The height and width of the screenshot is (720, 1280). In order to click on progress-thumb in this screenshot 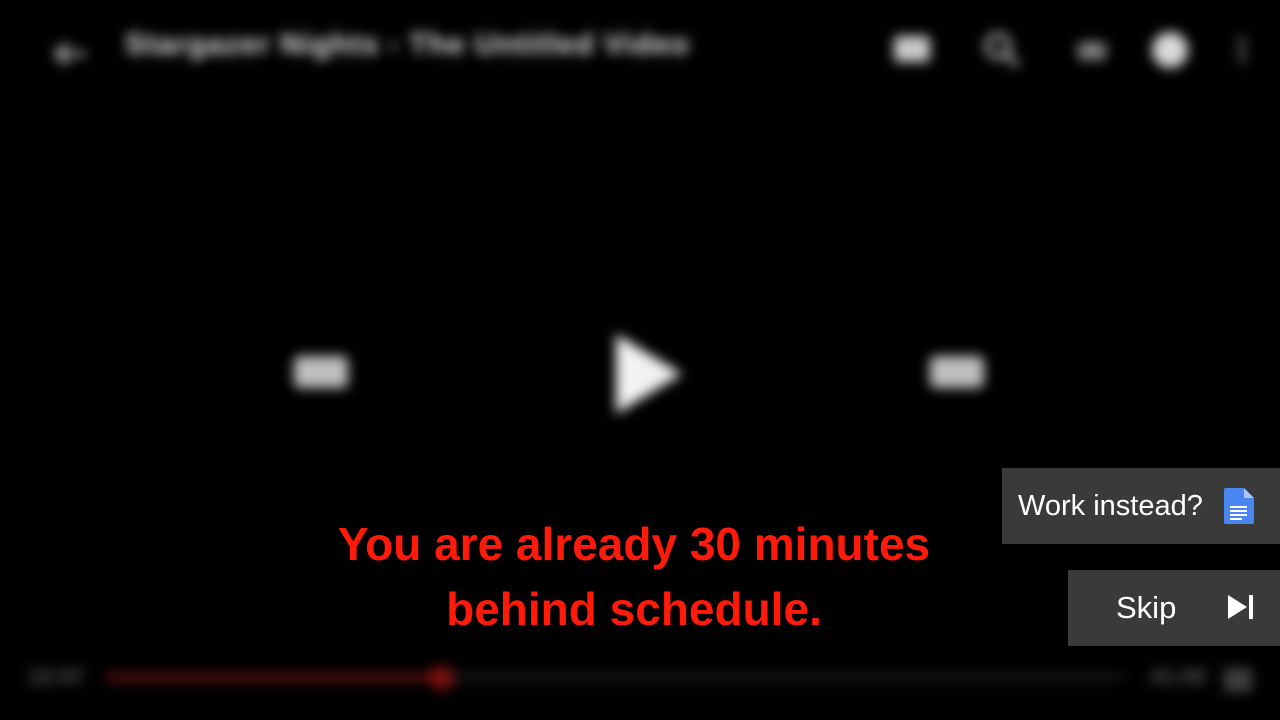, I will do `click(441, 678)`.